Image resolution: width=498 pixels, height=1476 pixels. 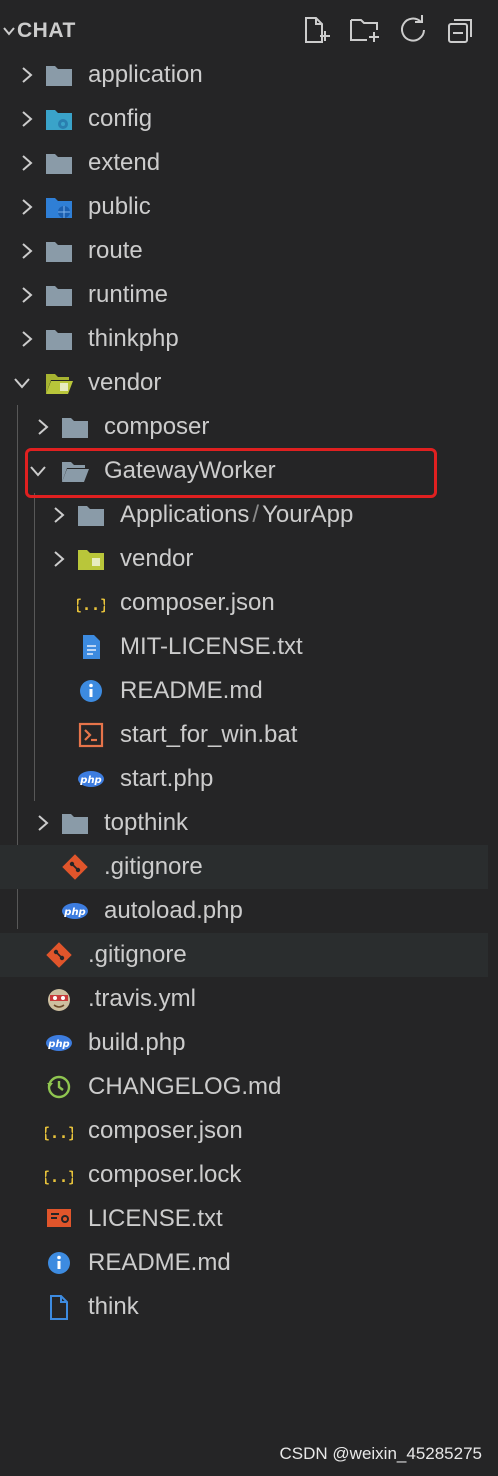 I want to click on tree-item-applications: Applications / YourApp, so click(x=249, y=515).